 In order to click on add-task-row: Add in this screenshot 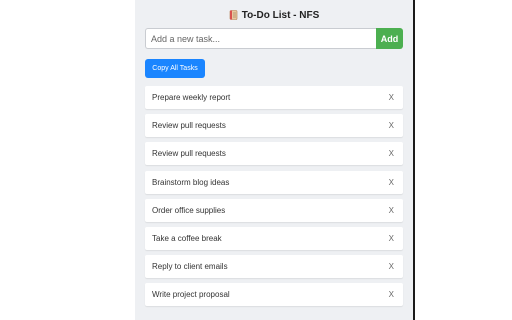, I will do `click(274, 38)`.